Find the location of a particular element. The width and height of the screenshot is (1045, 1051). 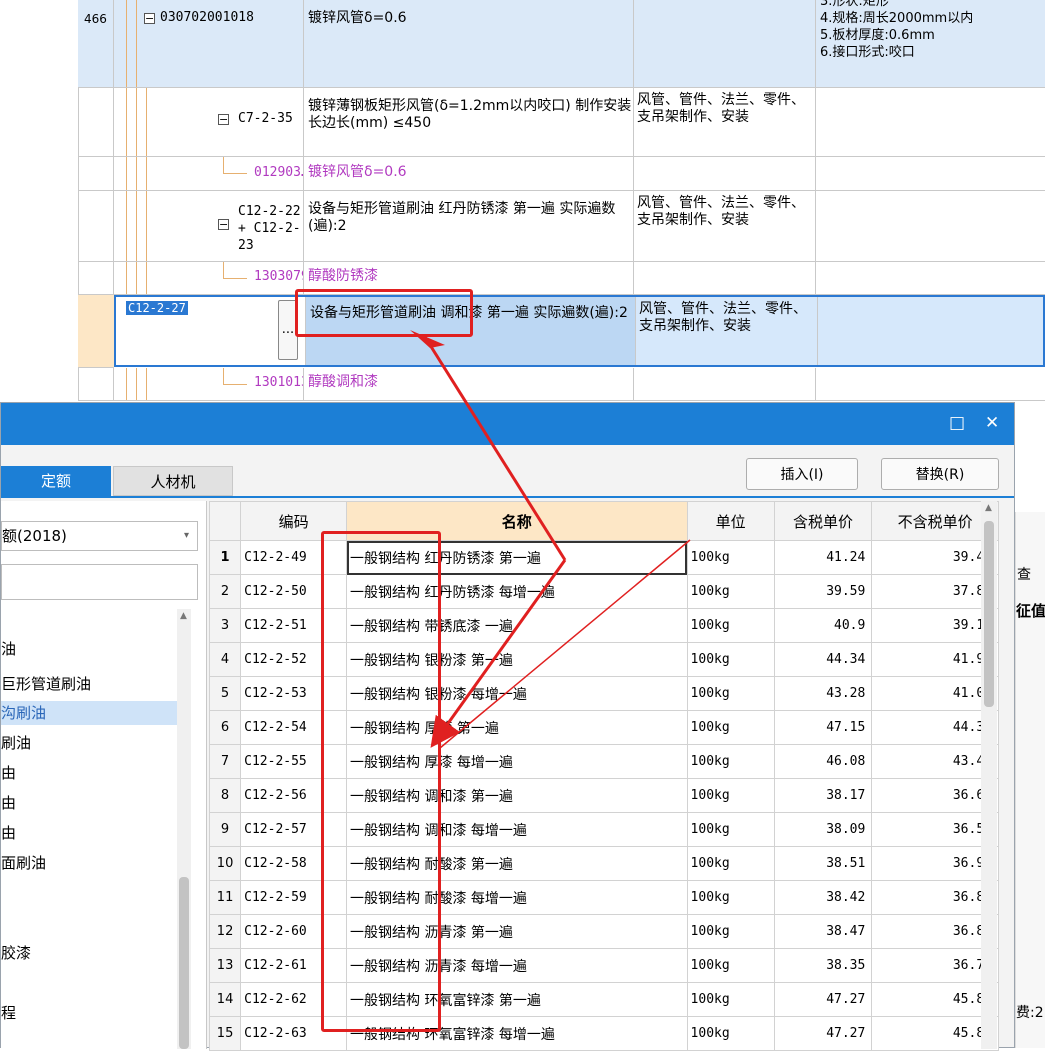

tab-labor-material: 人材机 is located at coordinates (173, 481).